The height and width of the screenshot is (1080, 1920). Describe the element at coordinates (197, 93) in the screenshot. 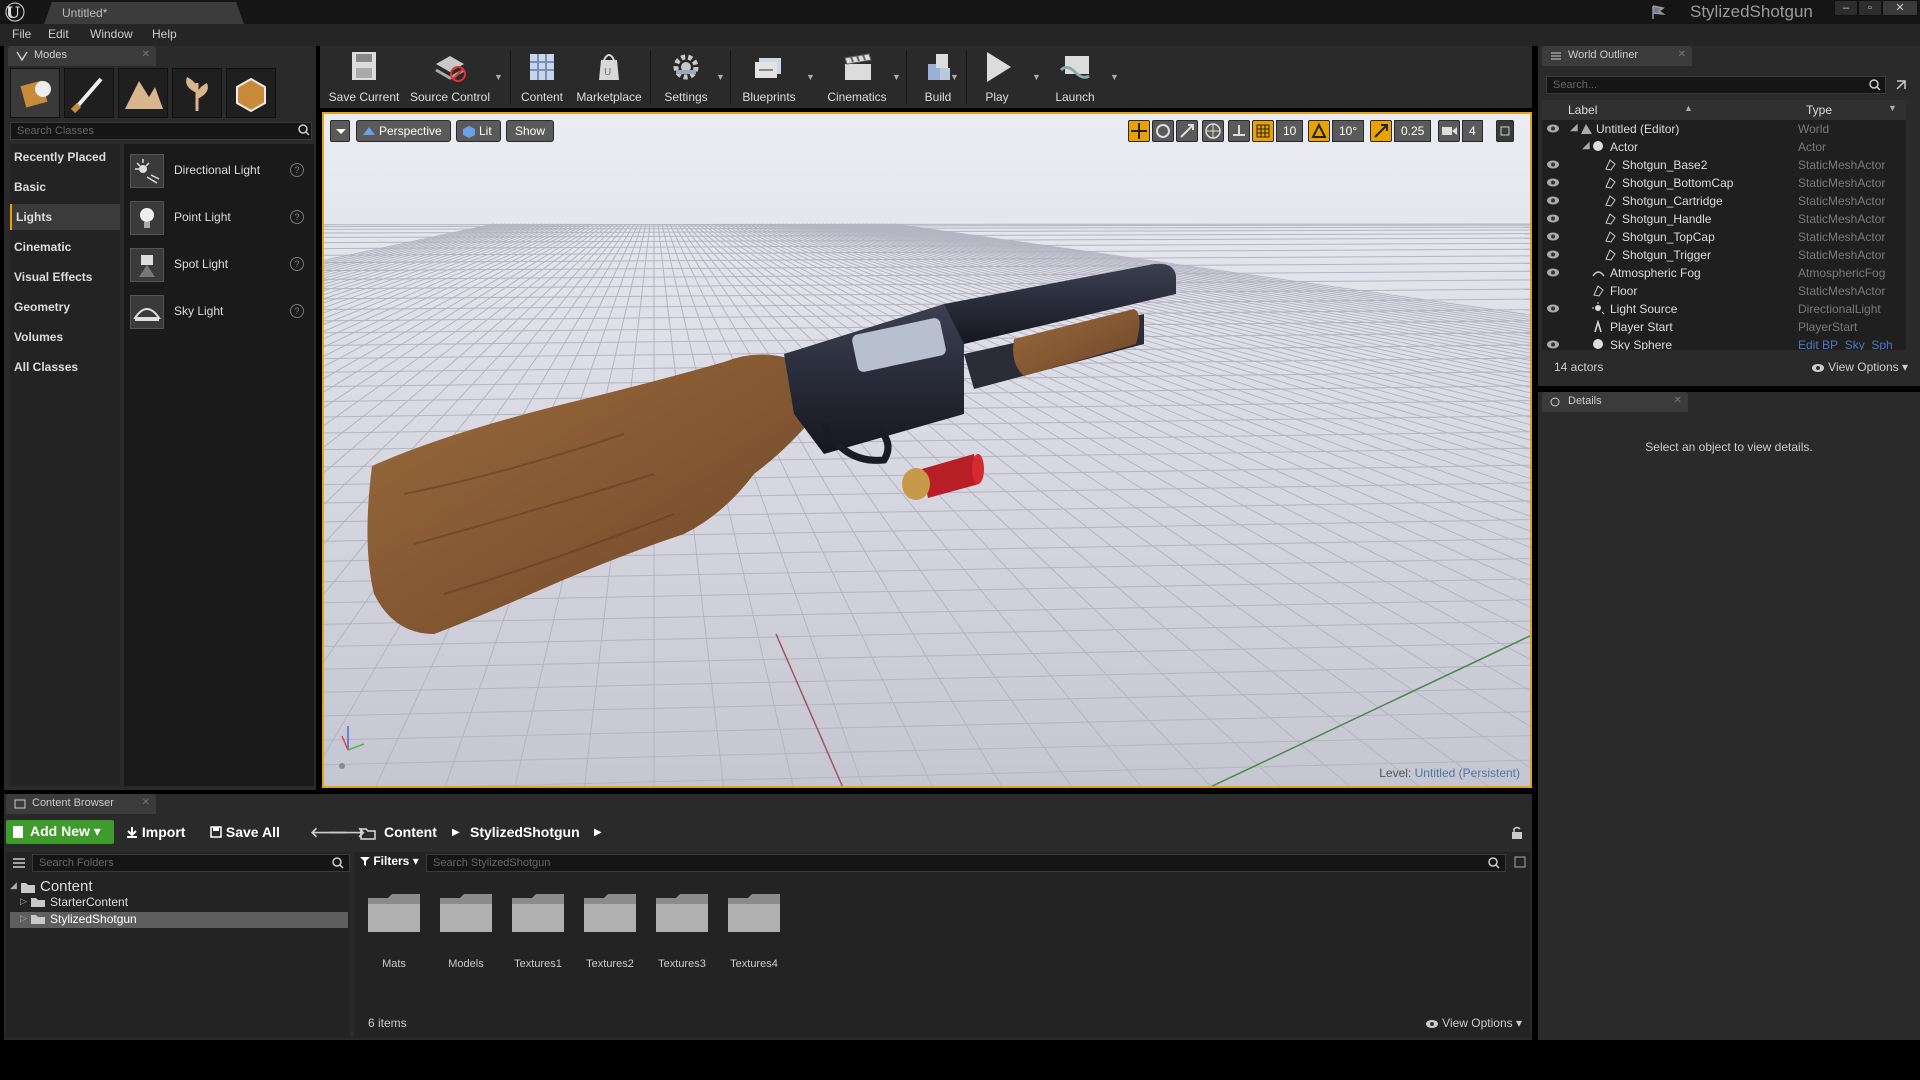

I see `foliage-mode-button` at that location.